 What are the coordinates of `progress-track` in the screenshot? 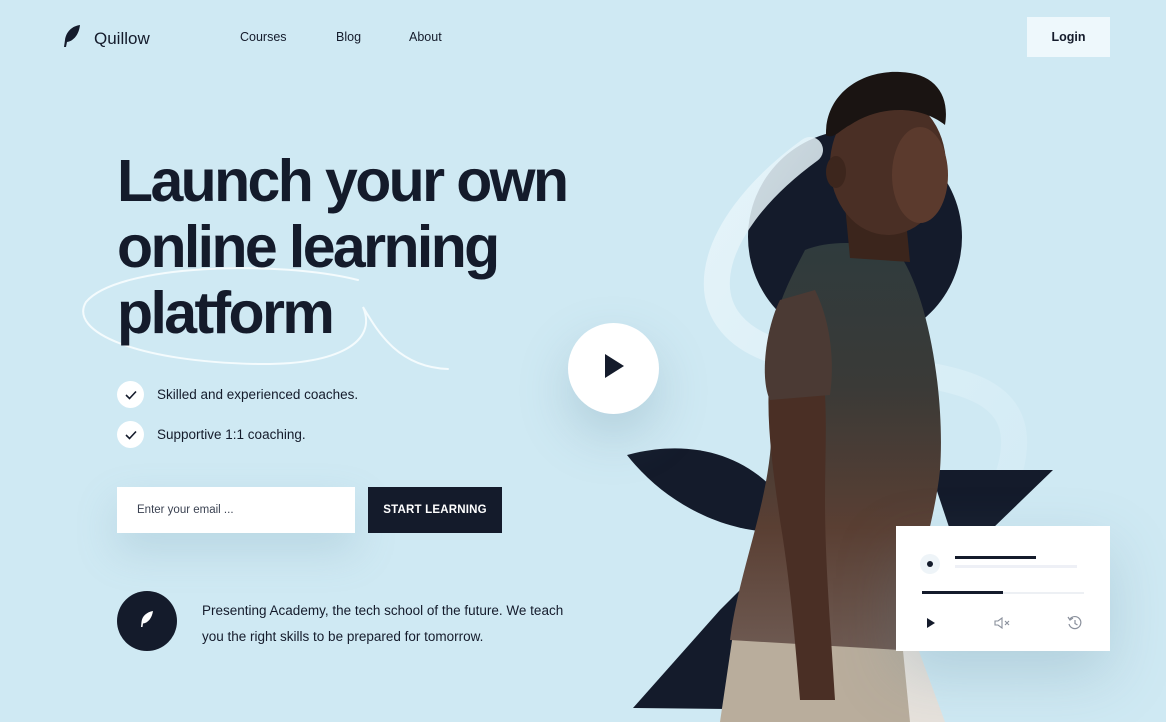 It's located at (1003, 592).